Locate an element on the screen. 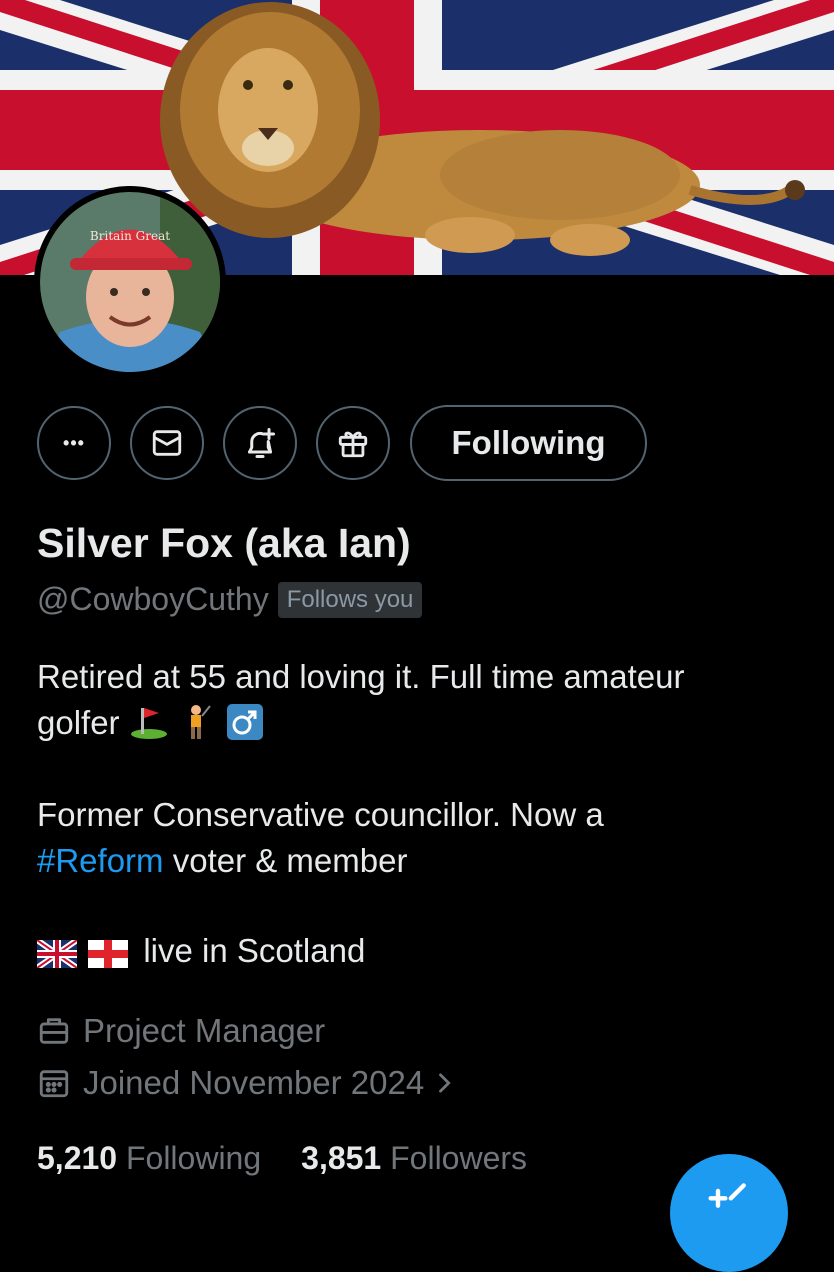  golf-flag-icon is located at coordinates (148, 723).